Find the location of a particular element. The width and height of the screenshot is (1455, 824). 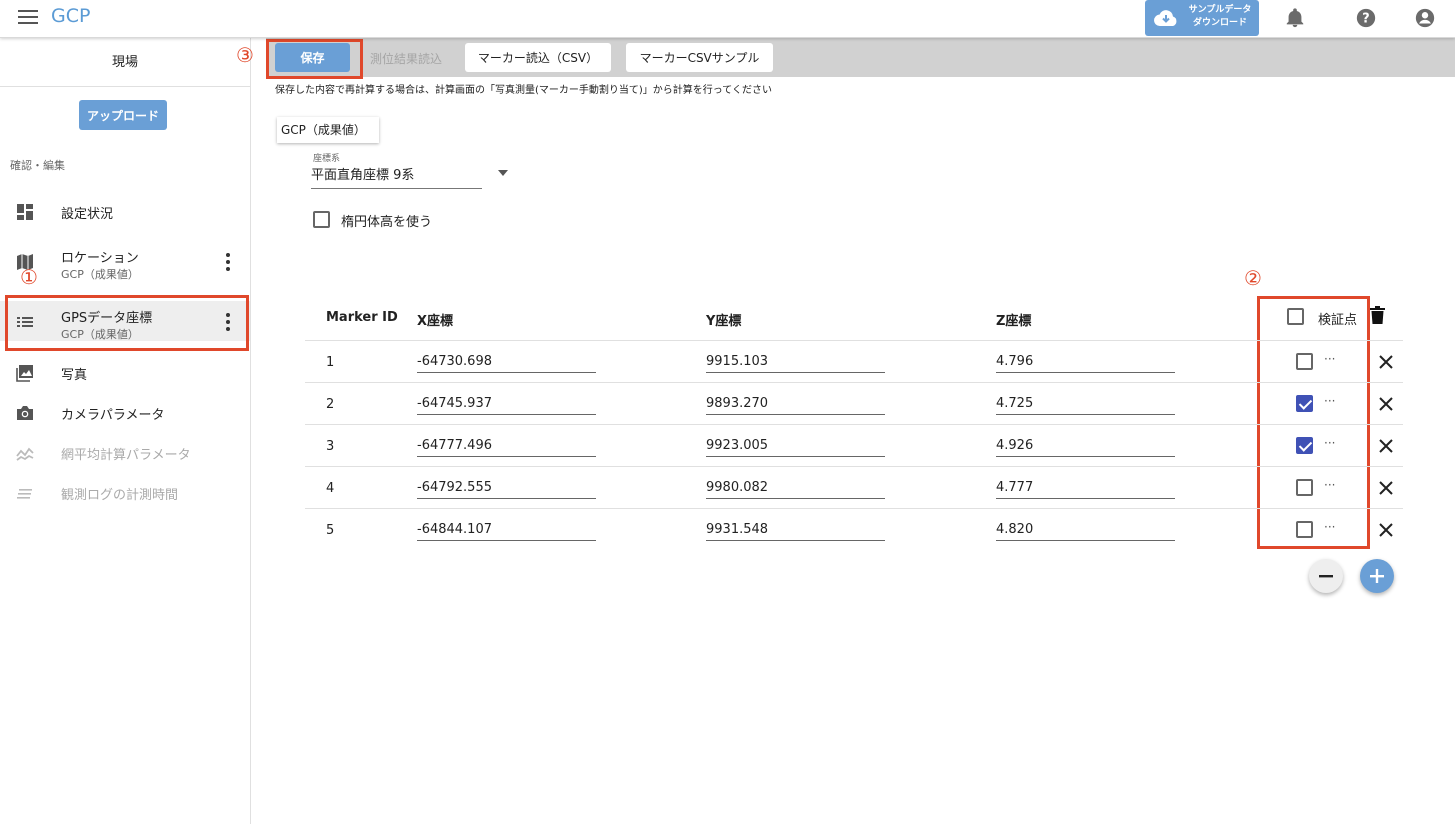

remove-row-button is located at coordinates (1326, 576).